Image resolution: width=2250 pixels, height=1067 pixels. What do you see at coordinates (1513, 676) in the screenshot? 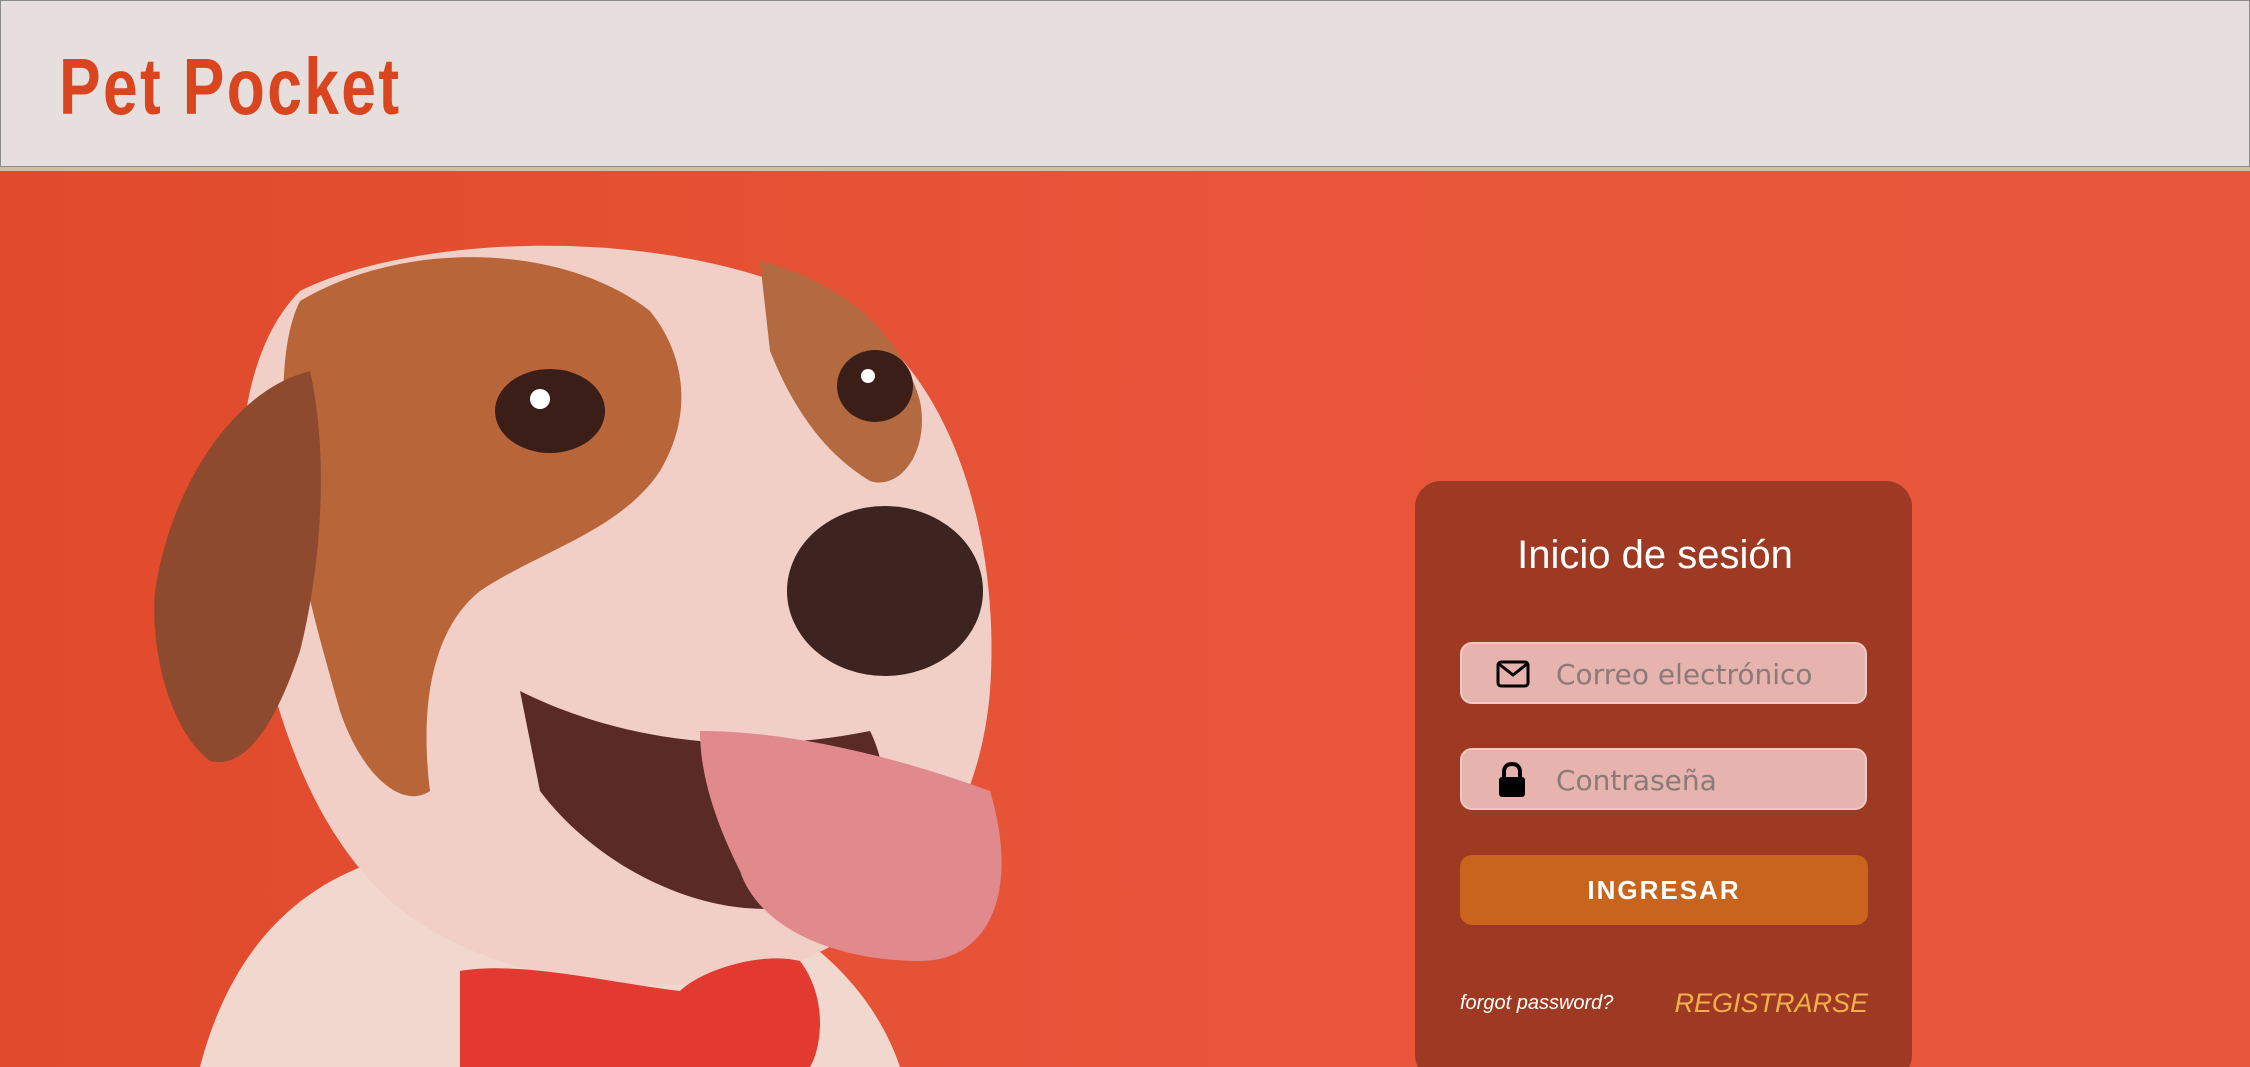
I see `envelope-icon` at bounding box center [1513, 676].